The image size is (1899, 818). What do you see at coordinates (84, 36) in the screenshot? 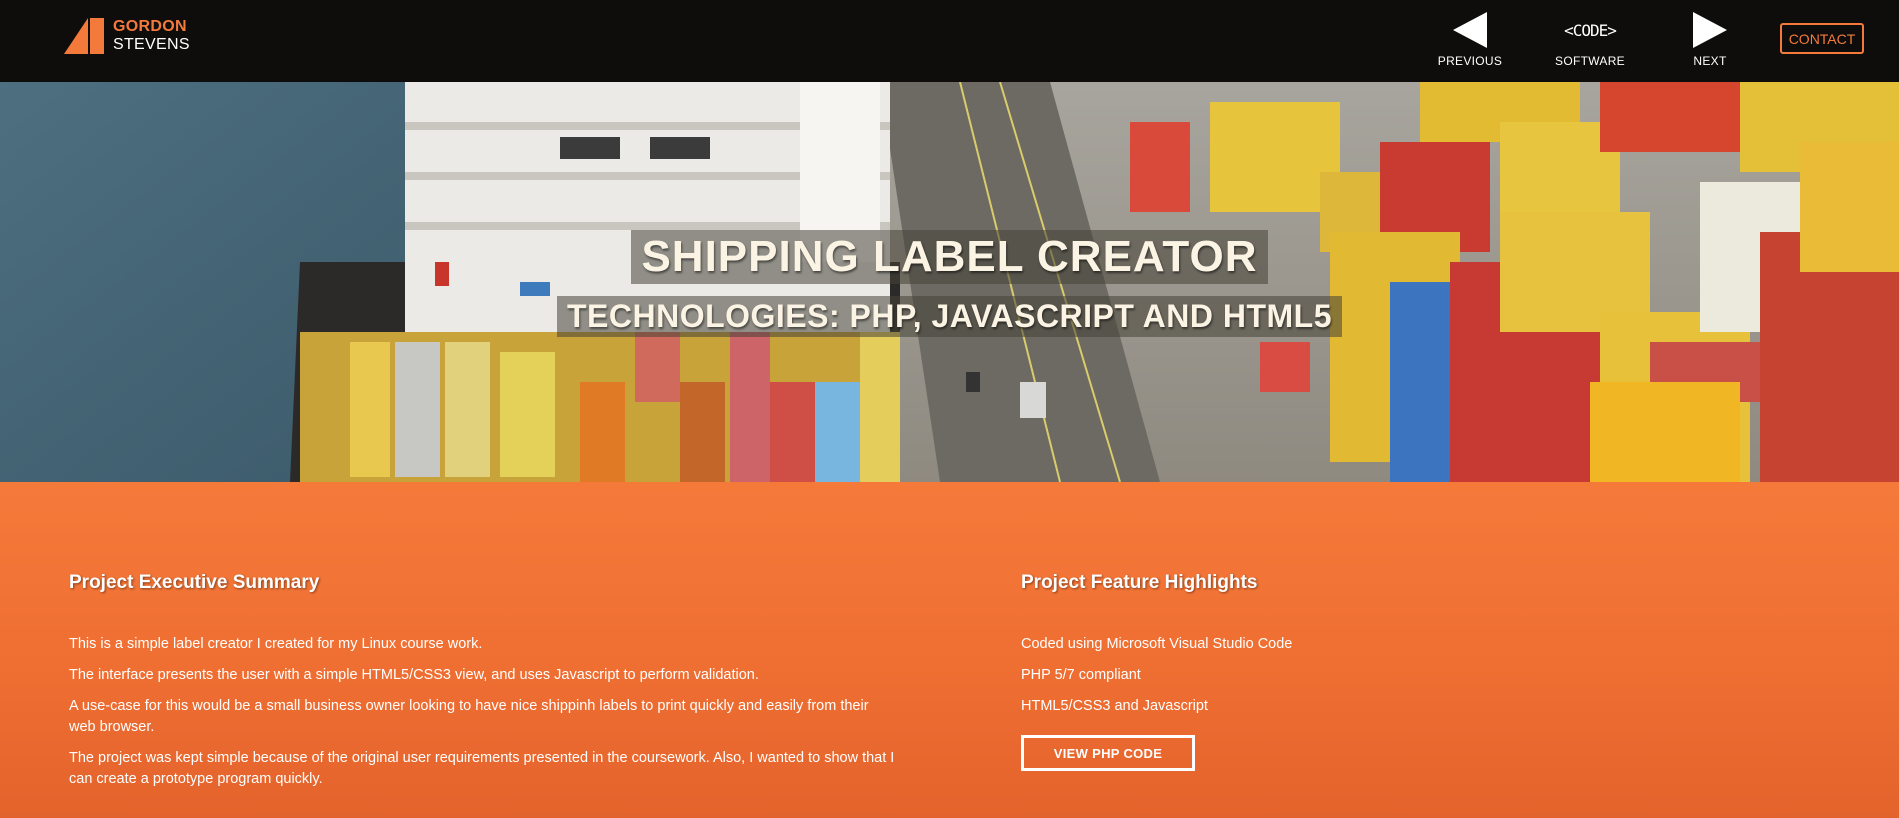
I see `logo-mark-icon` at bounding box center [84, 36].